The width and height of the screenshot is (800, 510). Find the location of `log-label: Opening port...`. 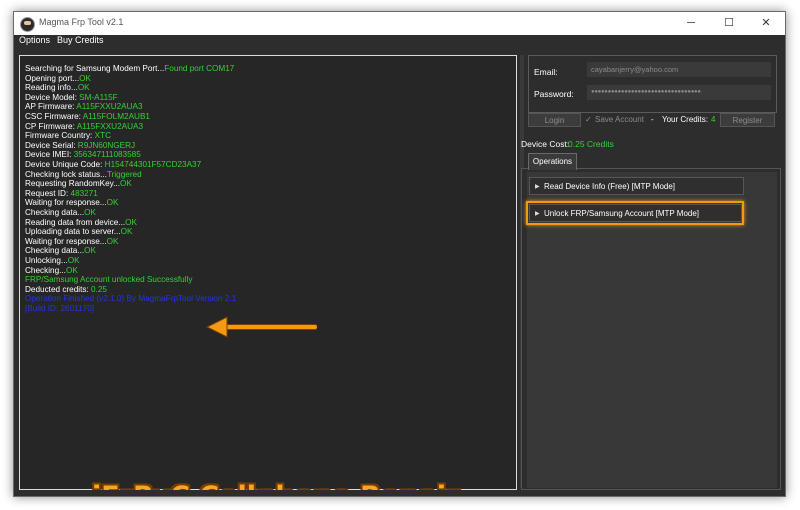

log-label: Opening port... is located at coordinates (52, 78).